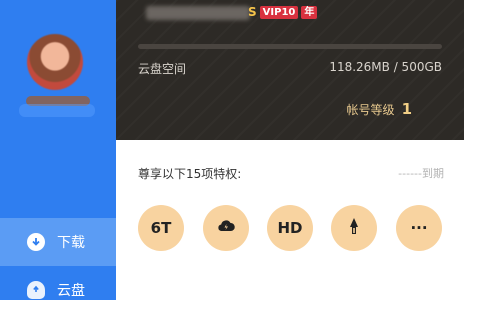  What do you see at coordinates (55, 62) in the screenshot?
I see `avatar` at bounding box center [55, 62].